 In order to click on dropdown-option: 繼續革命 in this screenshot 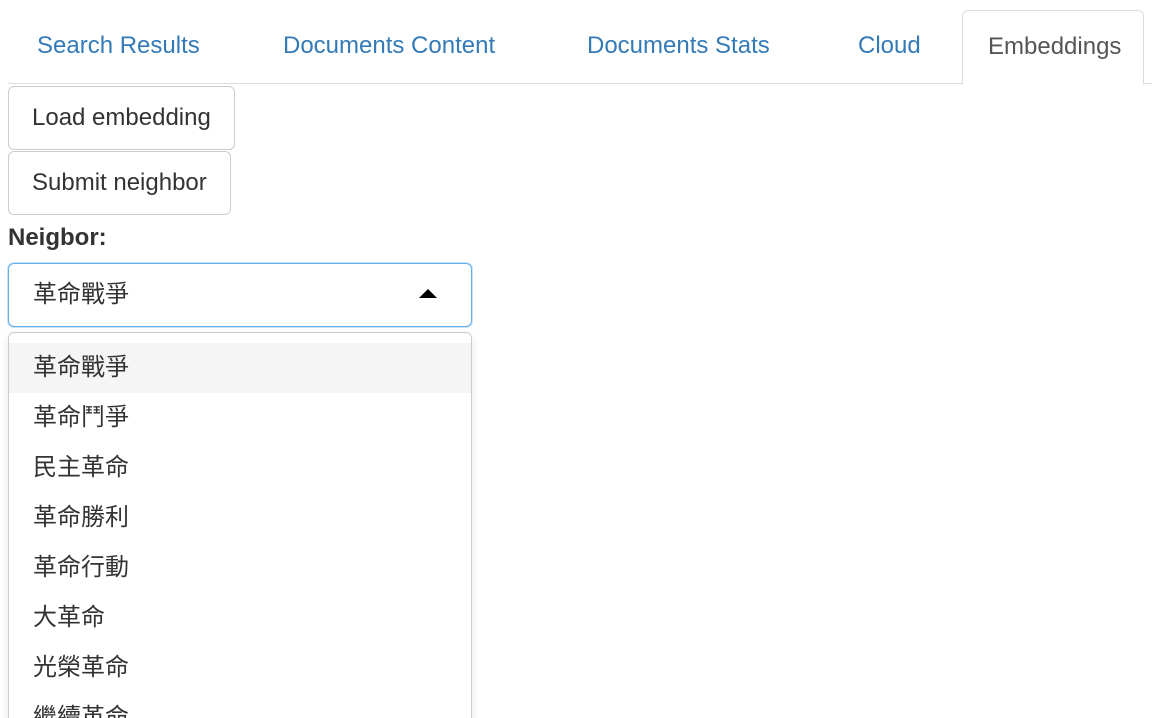, I will do `click(240, 705)`.